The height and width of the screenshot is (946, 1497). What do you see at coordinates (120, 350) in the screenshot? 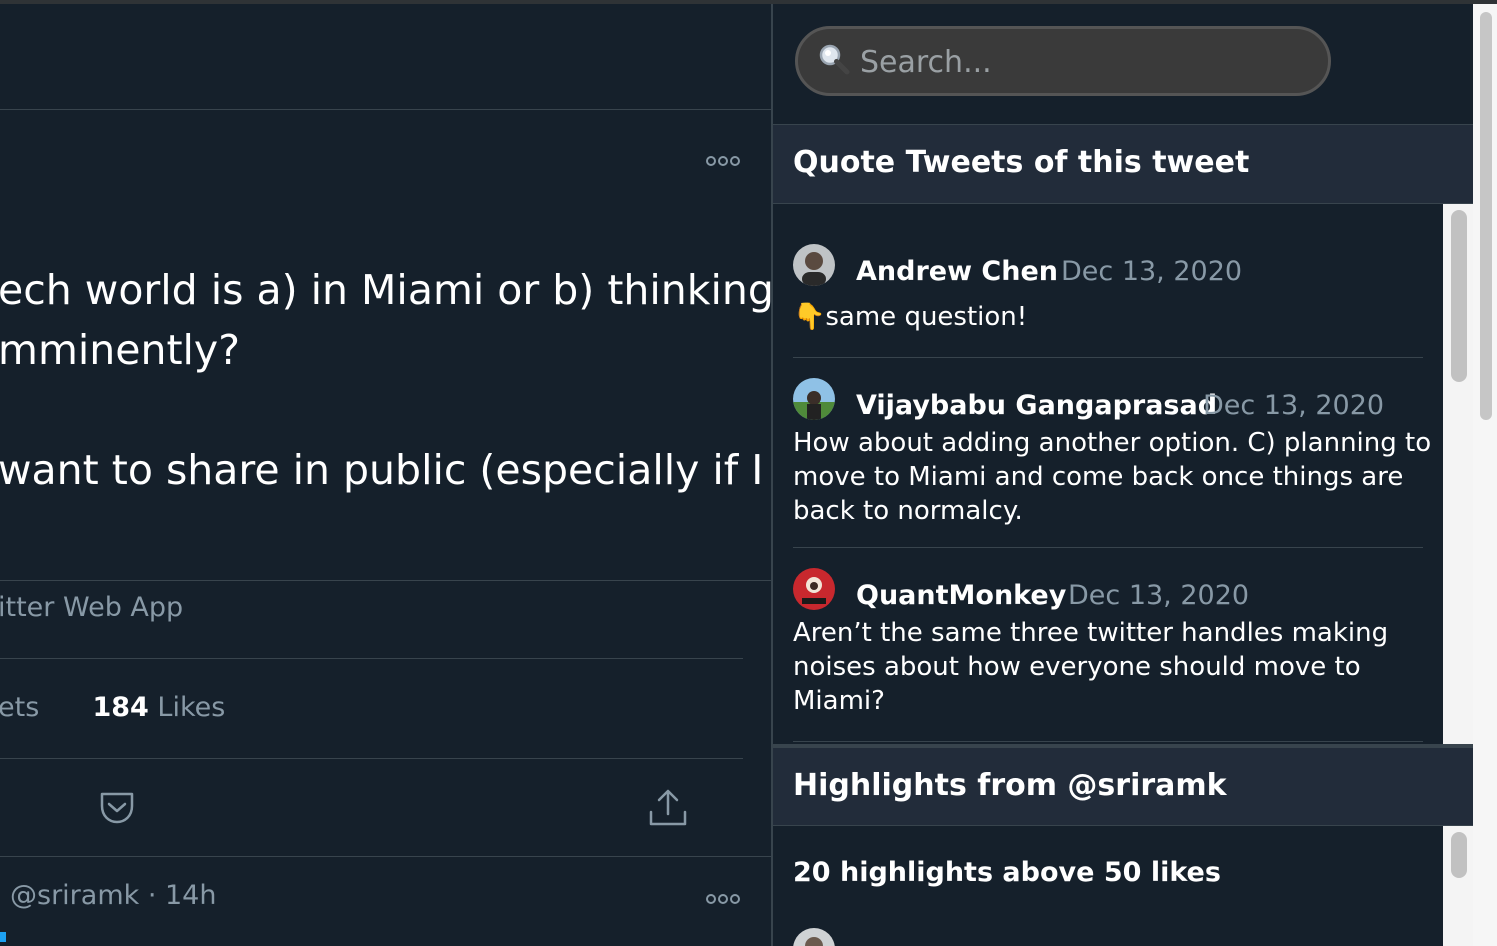
I see `tweet-text-line-2: mminently?` at bounding box center [120, 350].